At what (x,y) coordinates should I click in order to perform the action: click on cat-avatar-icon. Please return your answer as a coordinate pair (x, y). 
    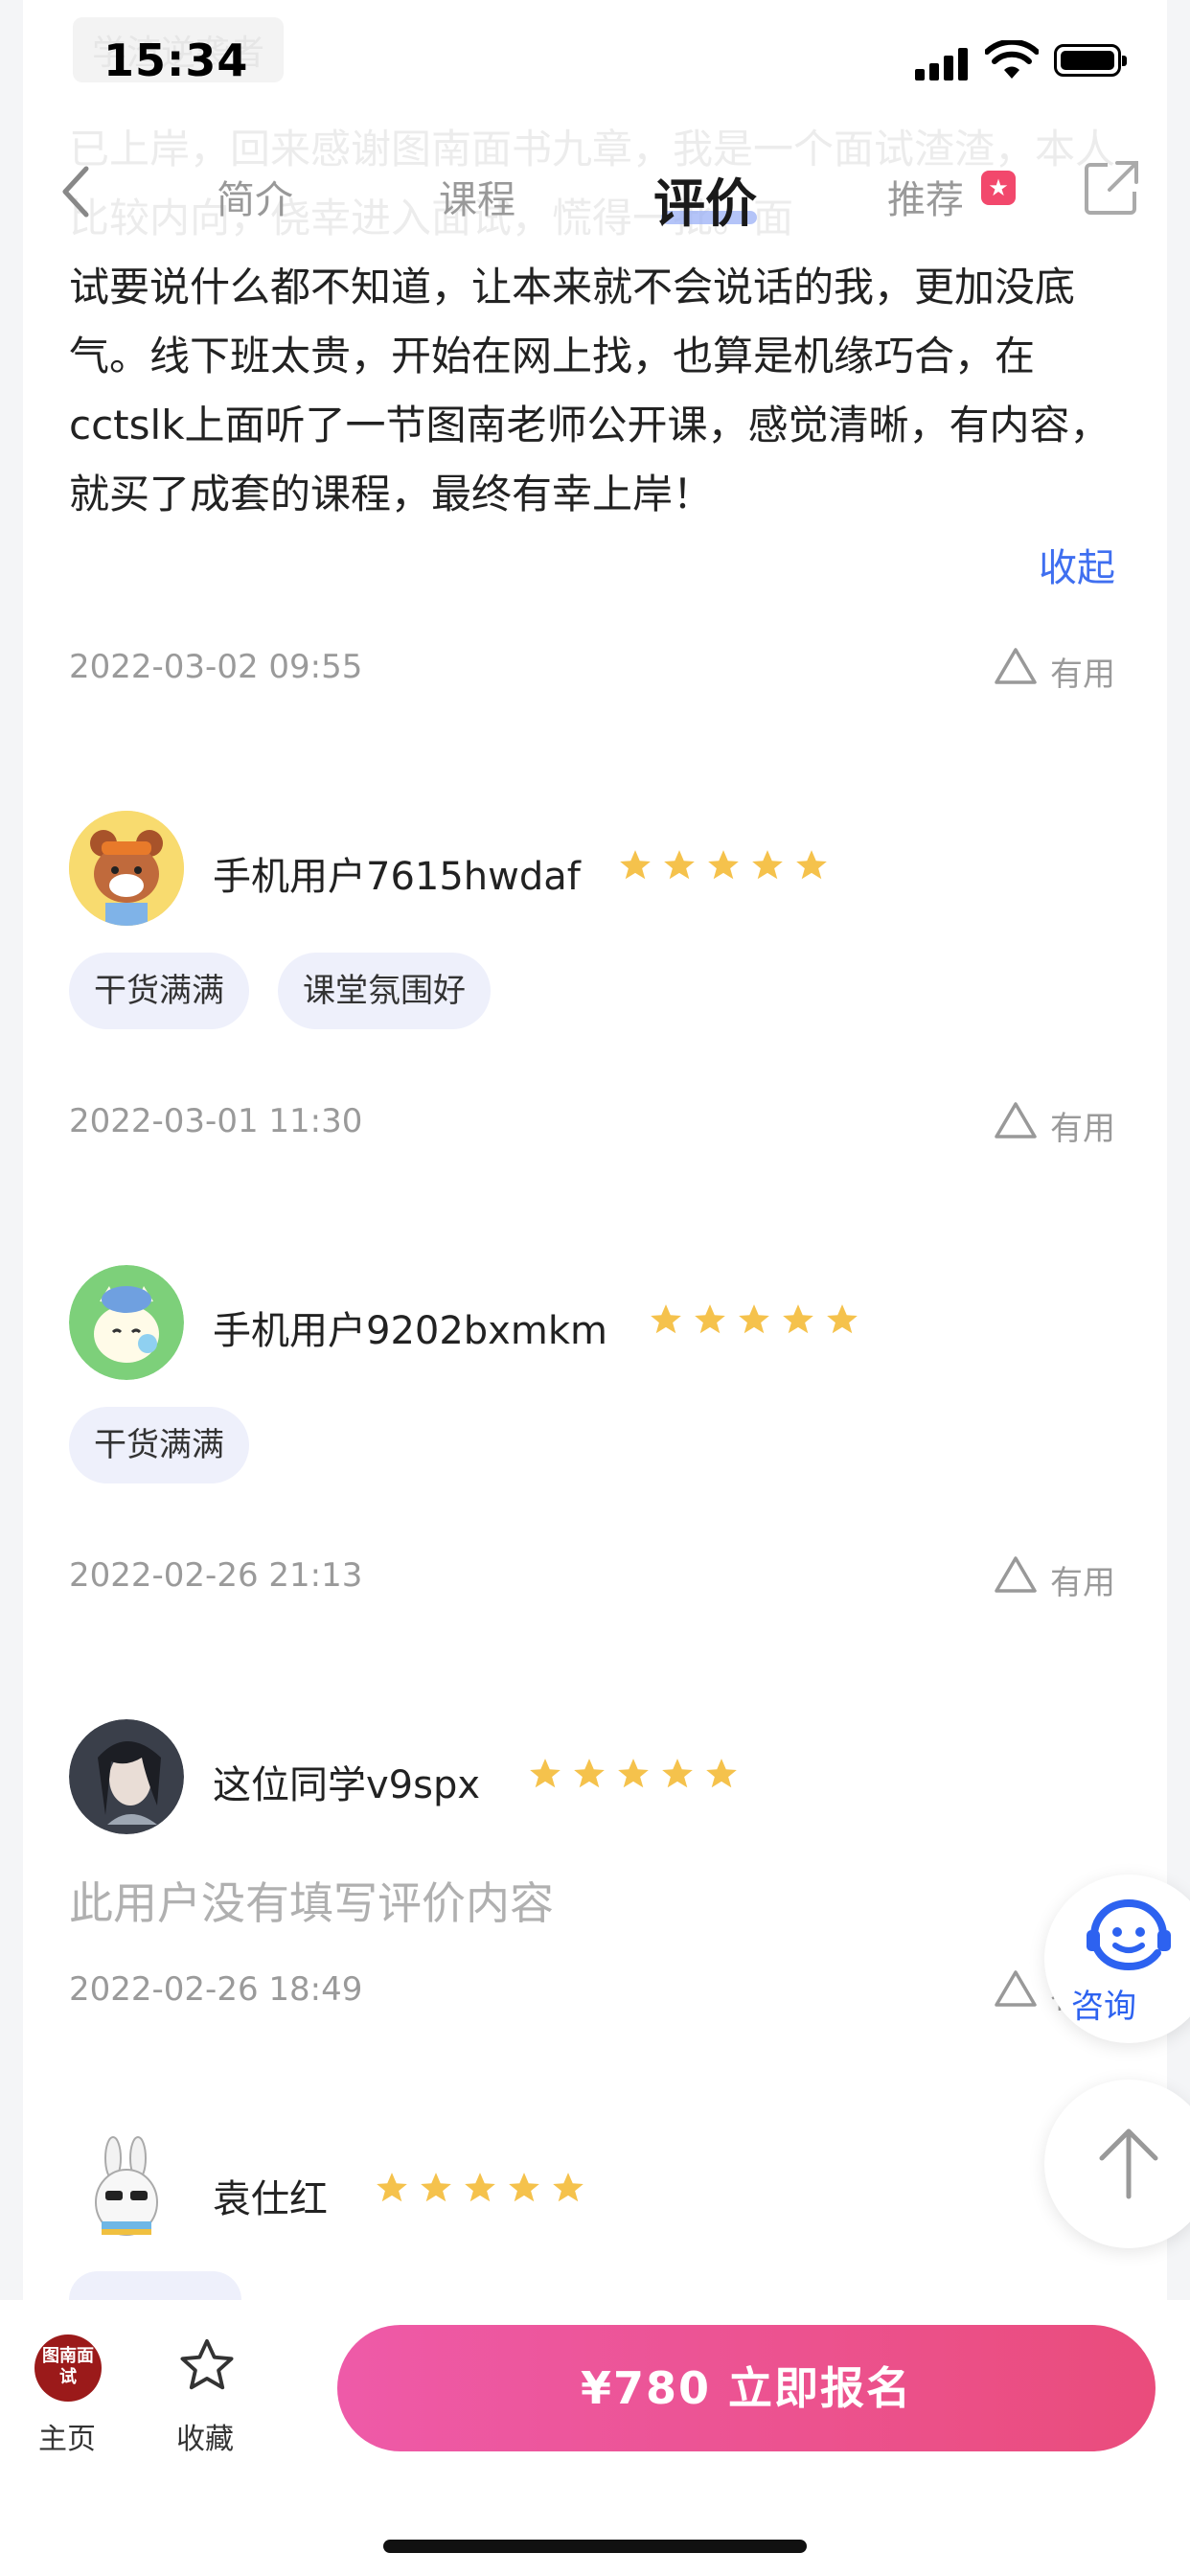
    Looking at the image, I should click on (127, 1322).